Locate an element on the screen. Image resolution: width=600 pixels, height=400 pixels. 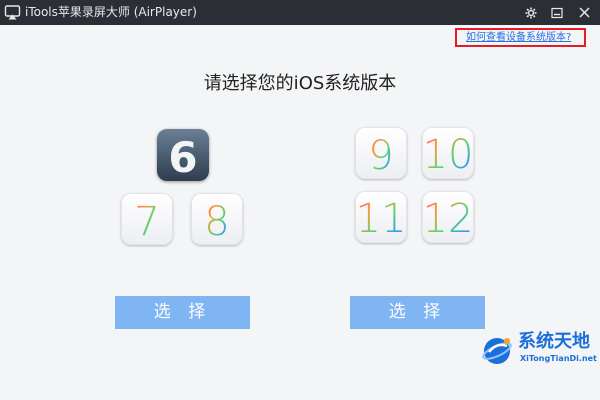
ios-9-tile: 9 is located at coordinates (381, 153).